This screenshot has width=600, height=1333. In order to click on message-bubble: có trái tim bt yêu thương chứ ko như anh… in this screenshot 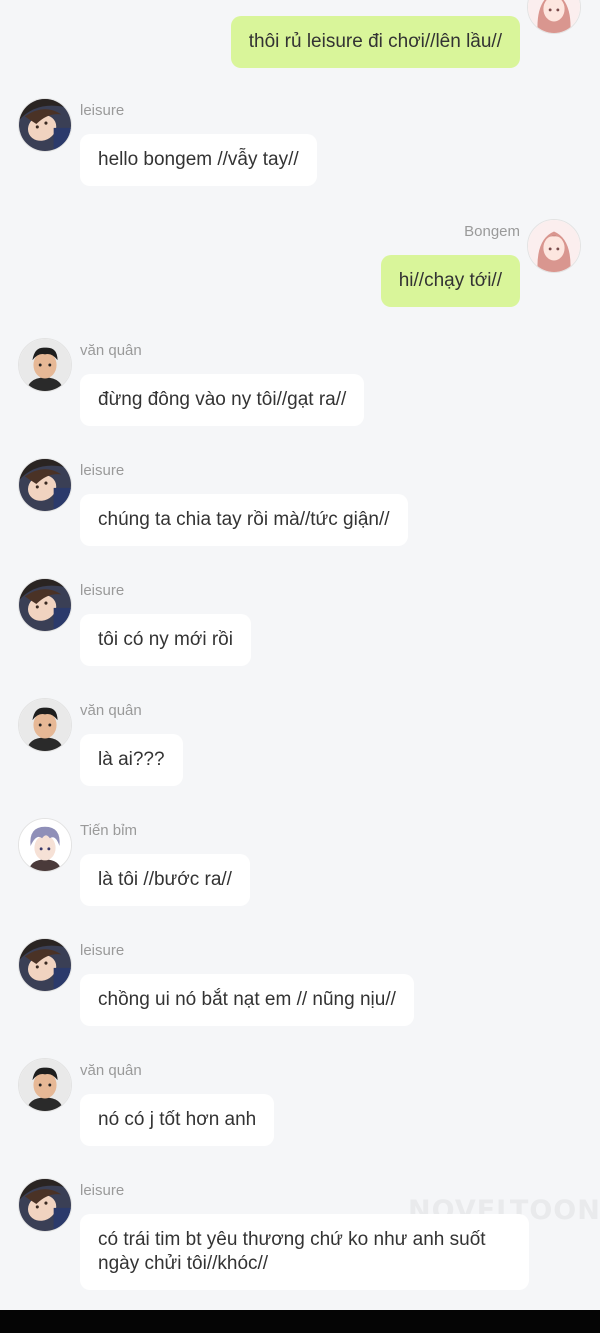, I will do `click(304, 1252)`.